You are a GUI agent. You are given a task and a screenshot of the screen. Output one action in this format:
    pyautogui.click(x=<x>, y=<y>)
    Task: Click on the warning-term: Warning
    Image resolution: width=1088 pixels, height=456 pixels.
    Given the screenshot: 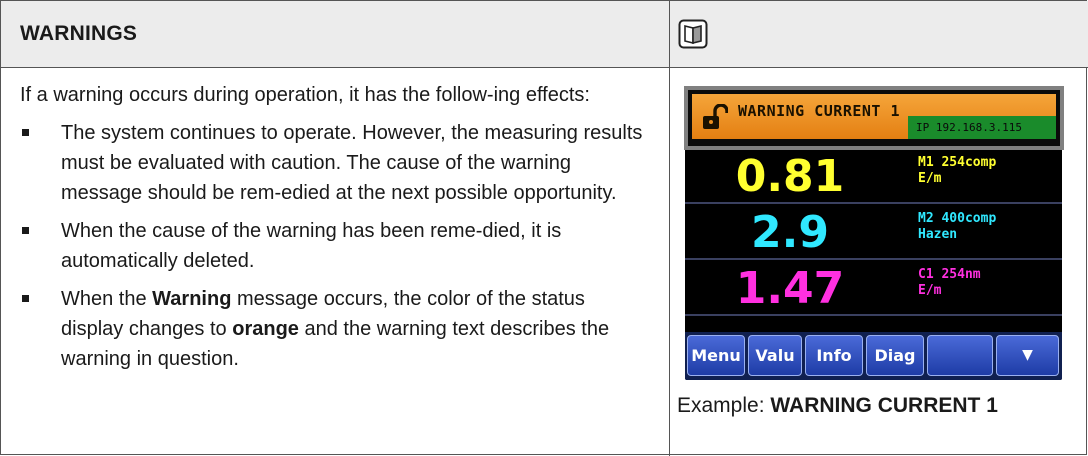 What is the action you would take?
    pyautogui.click(x=192, y=299)
    